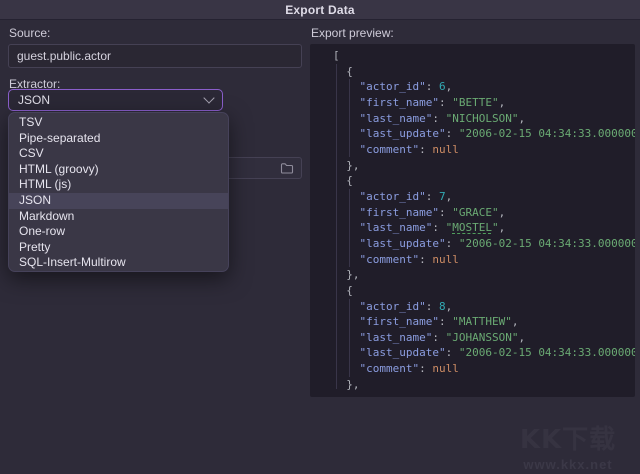  Describe the element at coordinates (118, 185) in the screenshot. I see `dropdown-item-html-js: HTML (js)` at that location.